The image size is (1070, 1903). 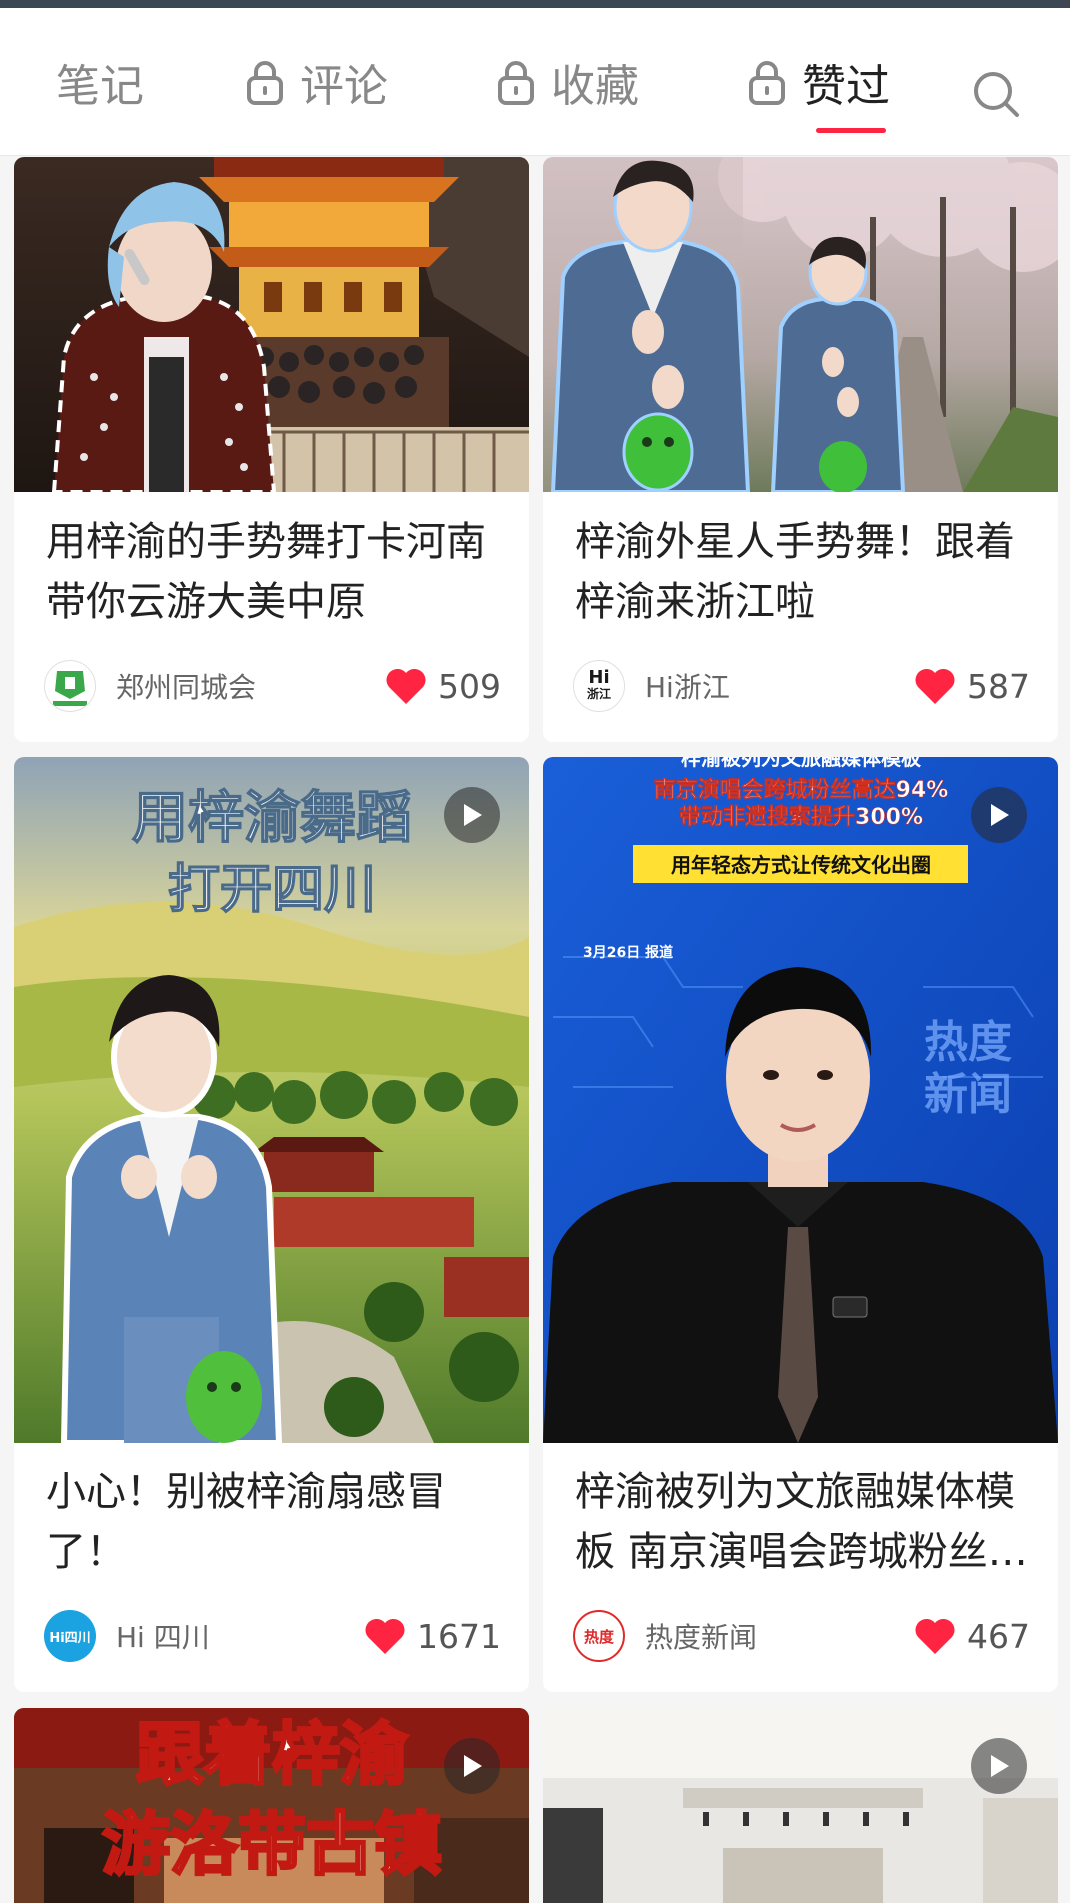 I want to click on like-button: 587, so click(x=971, y=686).